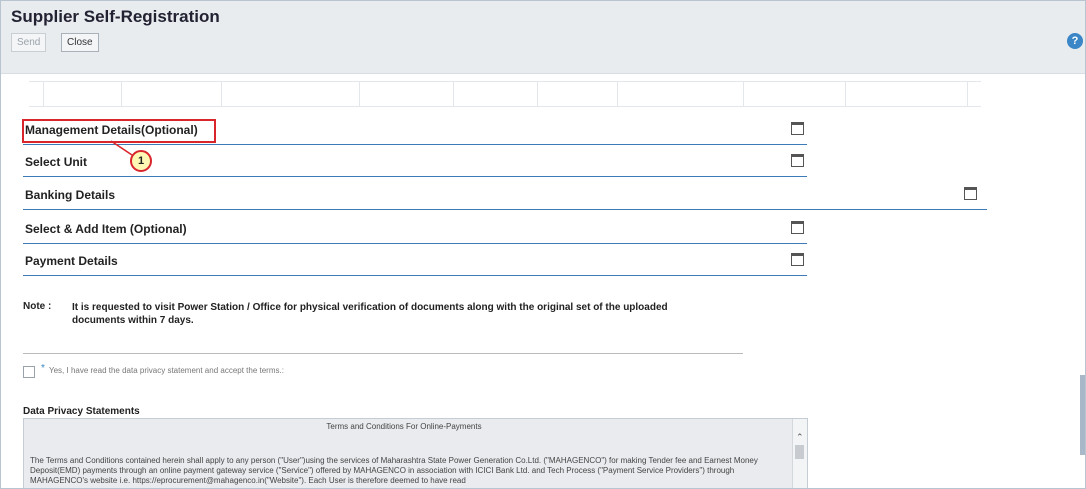 This screenshot has height=489, width=1086. What do you see at coordinates (1082, 283) in the screenshot?
I see `page-scrollbar` at bounding box center [1082, 283].